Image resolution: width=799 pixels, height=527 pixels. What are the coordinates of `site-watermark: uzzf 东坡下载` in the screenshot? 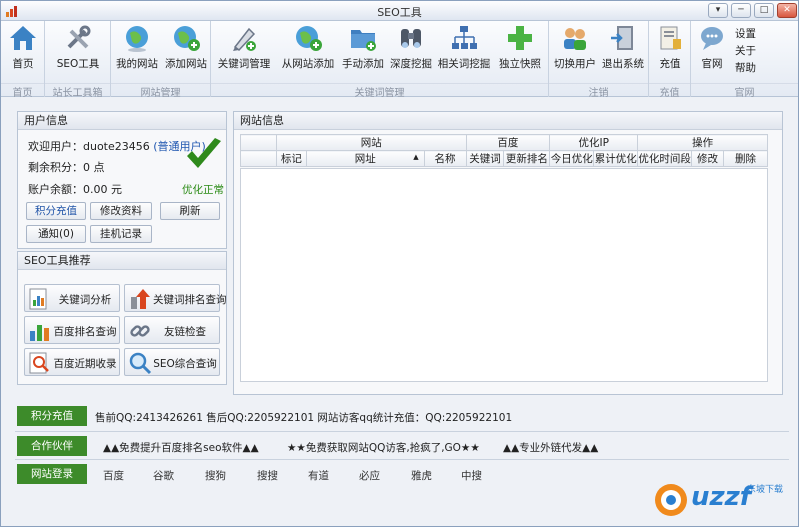 It's located at (723, 500).